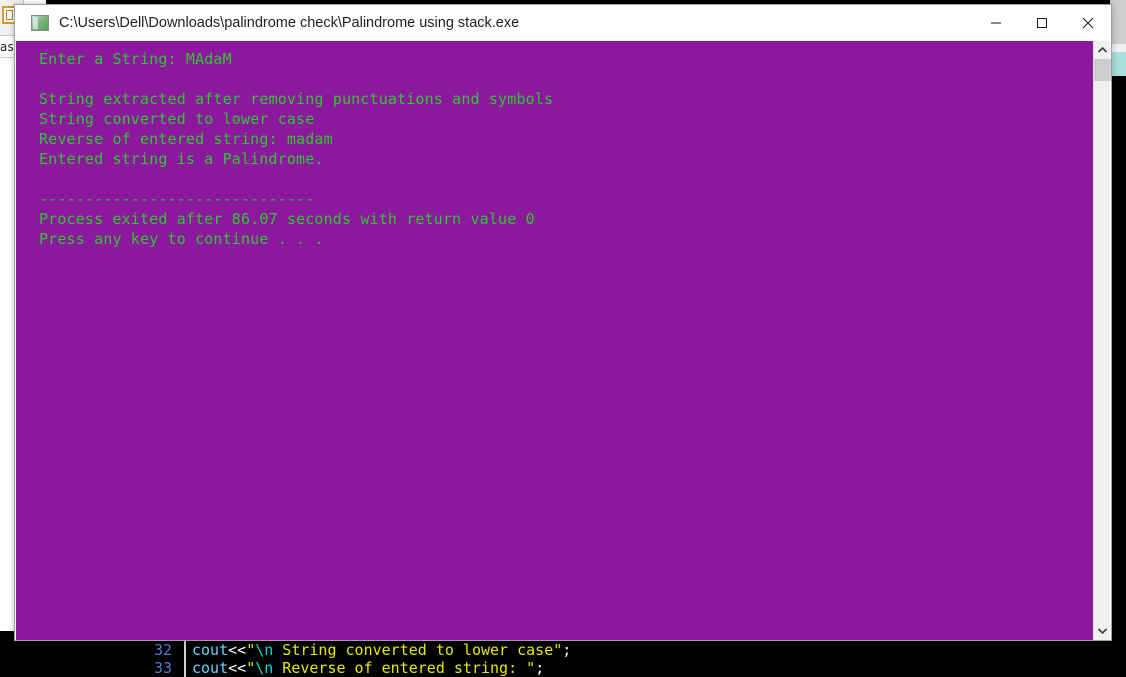 The image size is (1126, 677). Describe the element at coordinates (181, 239) in the screenshot. I see `console-line: Press any key to continue . . .` at that location.